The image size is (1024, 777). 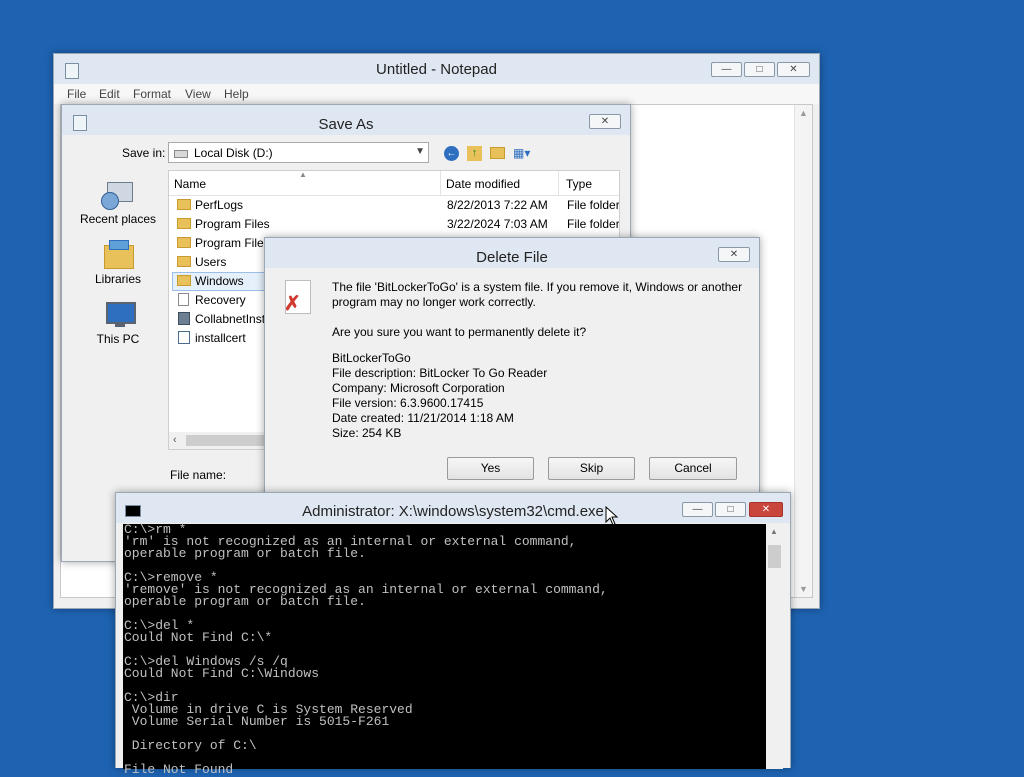 I want to click on cancel-button: Cancel, so click(x=693, y=468).